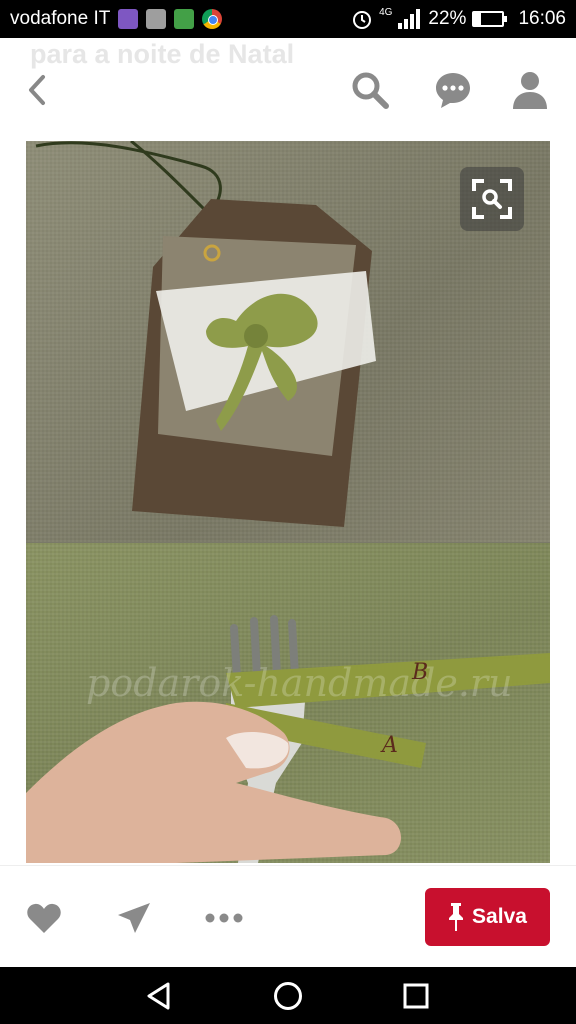 This screenshot has height=1024, width=576. I want to click on pin-title: para a noite de Natal, so click(162, 54).